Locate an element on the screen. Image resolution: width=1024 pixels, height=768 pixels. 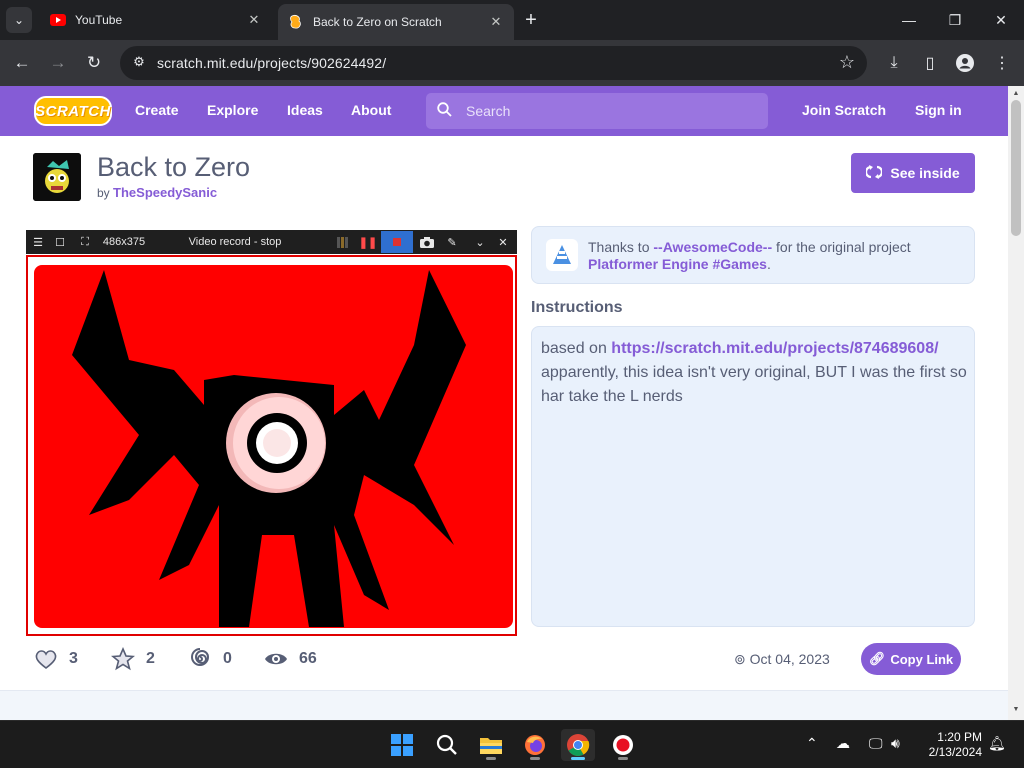
forward-icon: → is located at coordinates (58, 63).